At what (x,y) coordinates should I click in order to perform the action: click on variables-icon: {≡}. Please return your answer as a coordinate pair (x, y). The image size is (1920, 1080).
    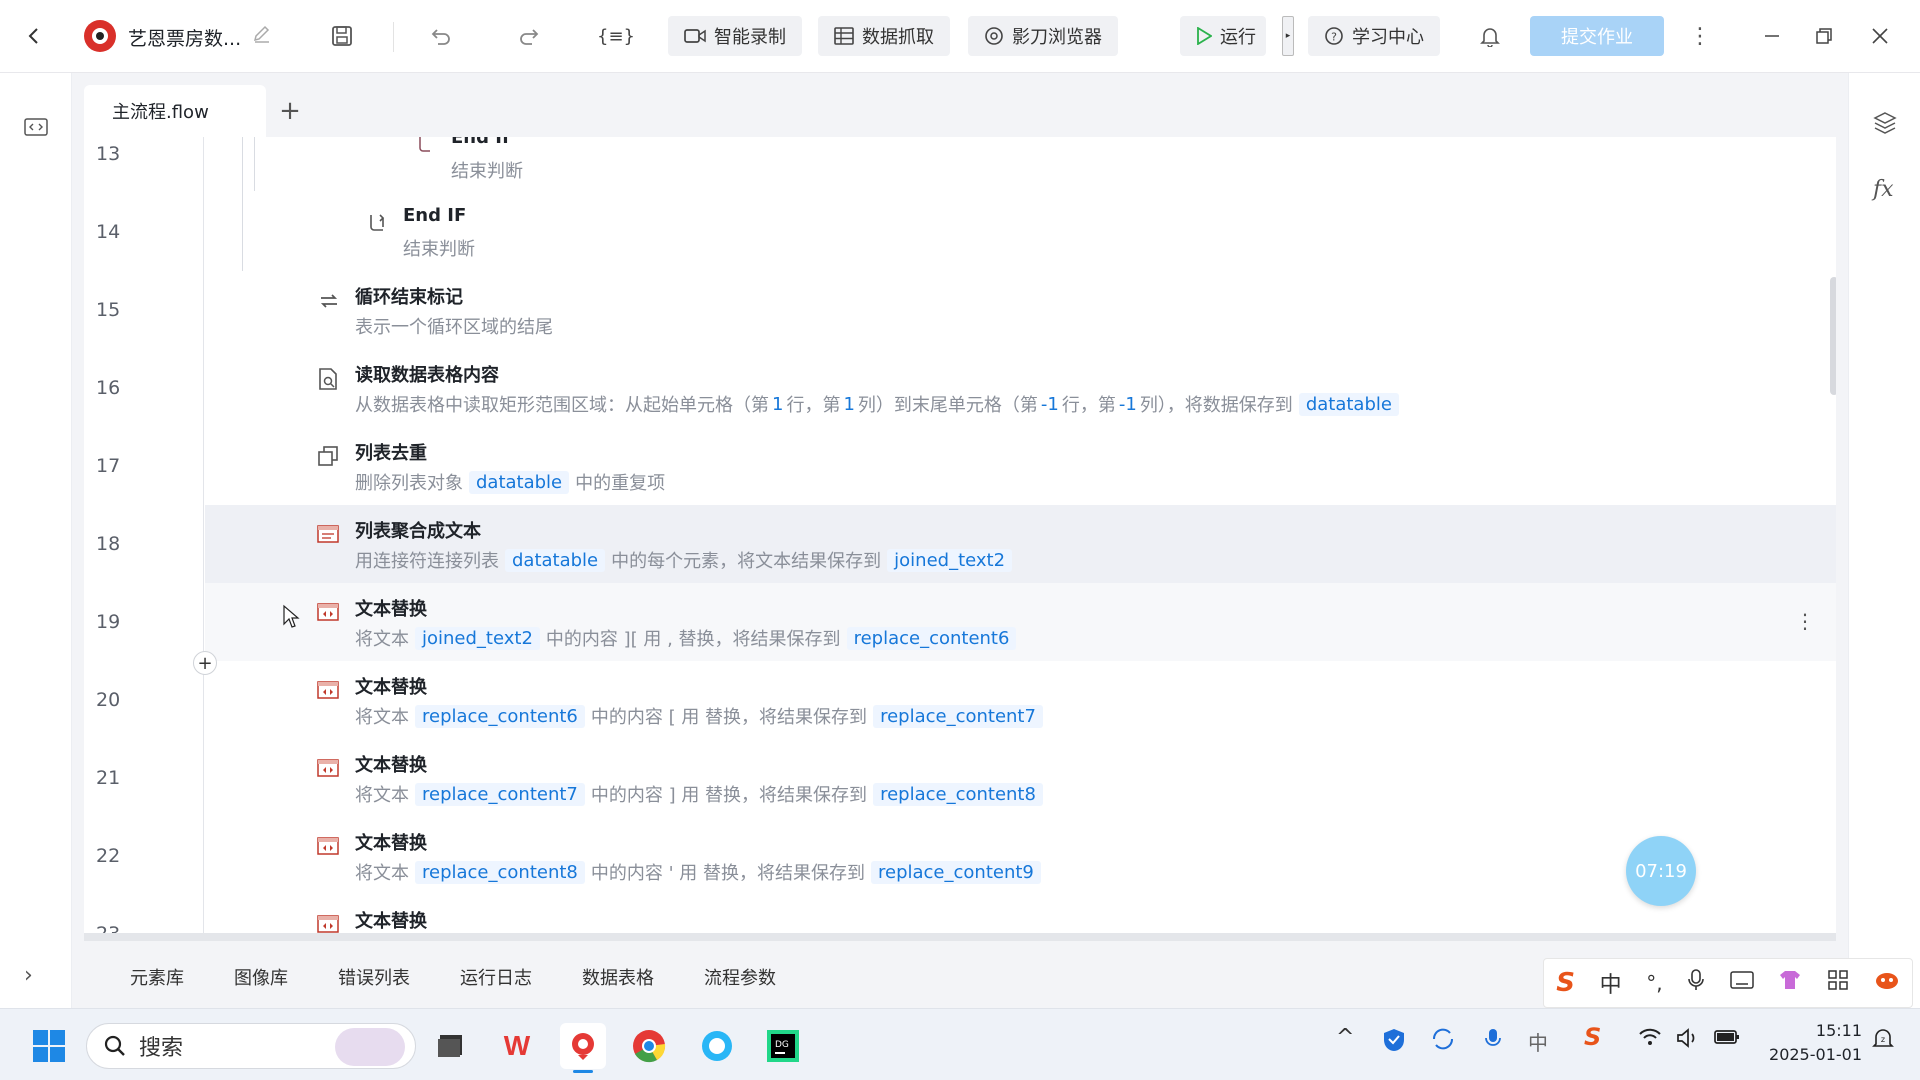
    Looking at the image, I should click on (616, 36).